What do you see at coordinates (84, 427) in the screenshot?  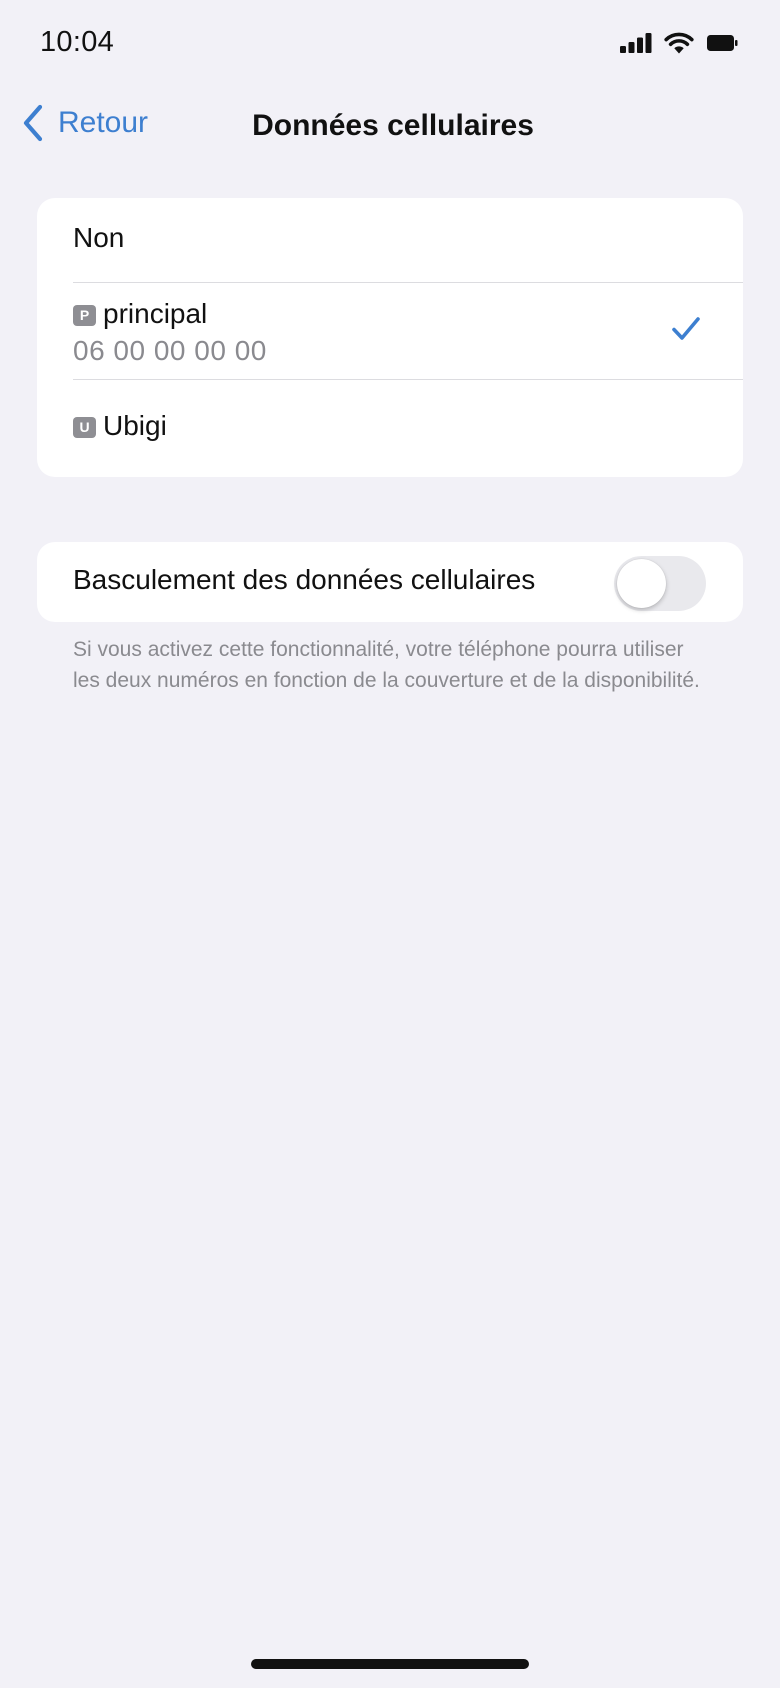 I see `sim-badge-ubigi: U` at bounding box center [84, 427].